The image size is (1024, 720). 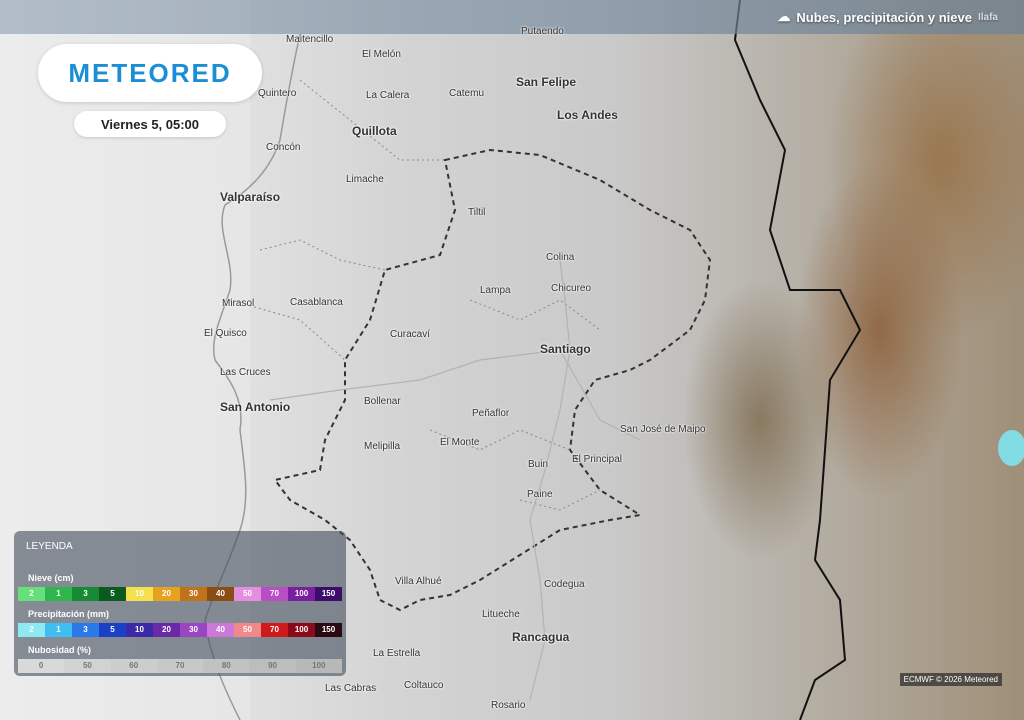 I want to click on city-label: Coltauco, so click(x=424, y=685).